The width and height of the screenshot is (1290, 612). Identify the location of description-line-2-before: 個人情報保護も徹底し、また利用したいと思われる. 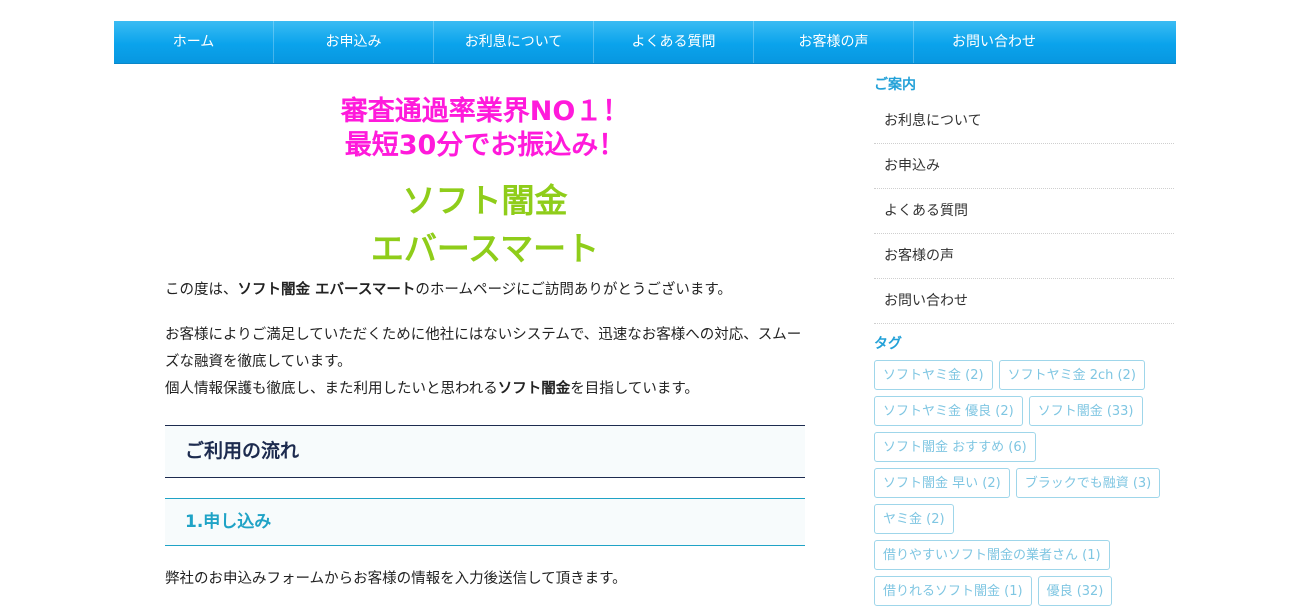
(331, 389).